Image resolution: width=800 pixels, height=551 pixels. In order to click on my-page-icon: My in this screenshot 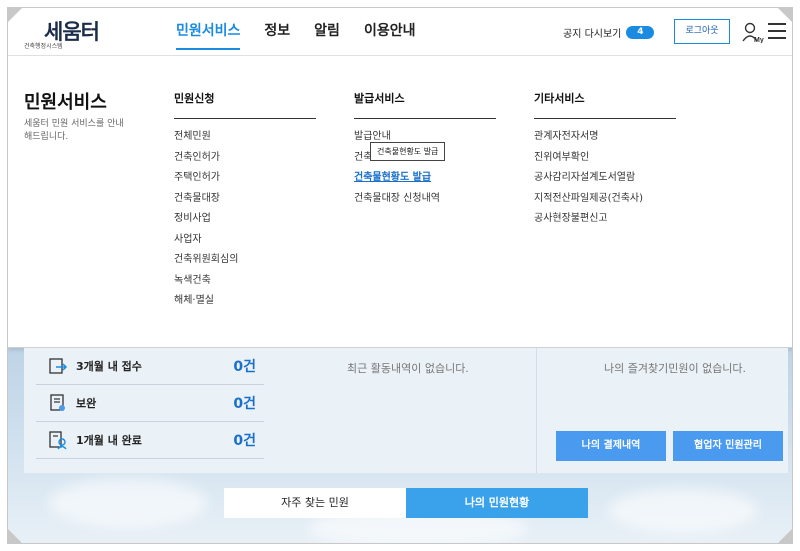, I will do `click(753, 32)`.